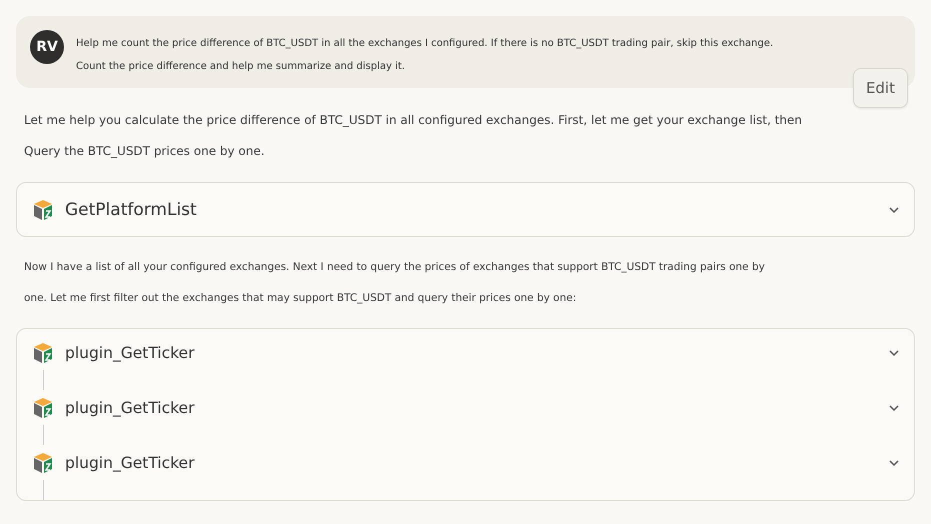  I want to click on user-message-text: Help me count the price difference of BTC_USDT in all the exchanges I configured. If there is no BTC_USDT trading pair, skip this exchange., so click(425, 43).